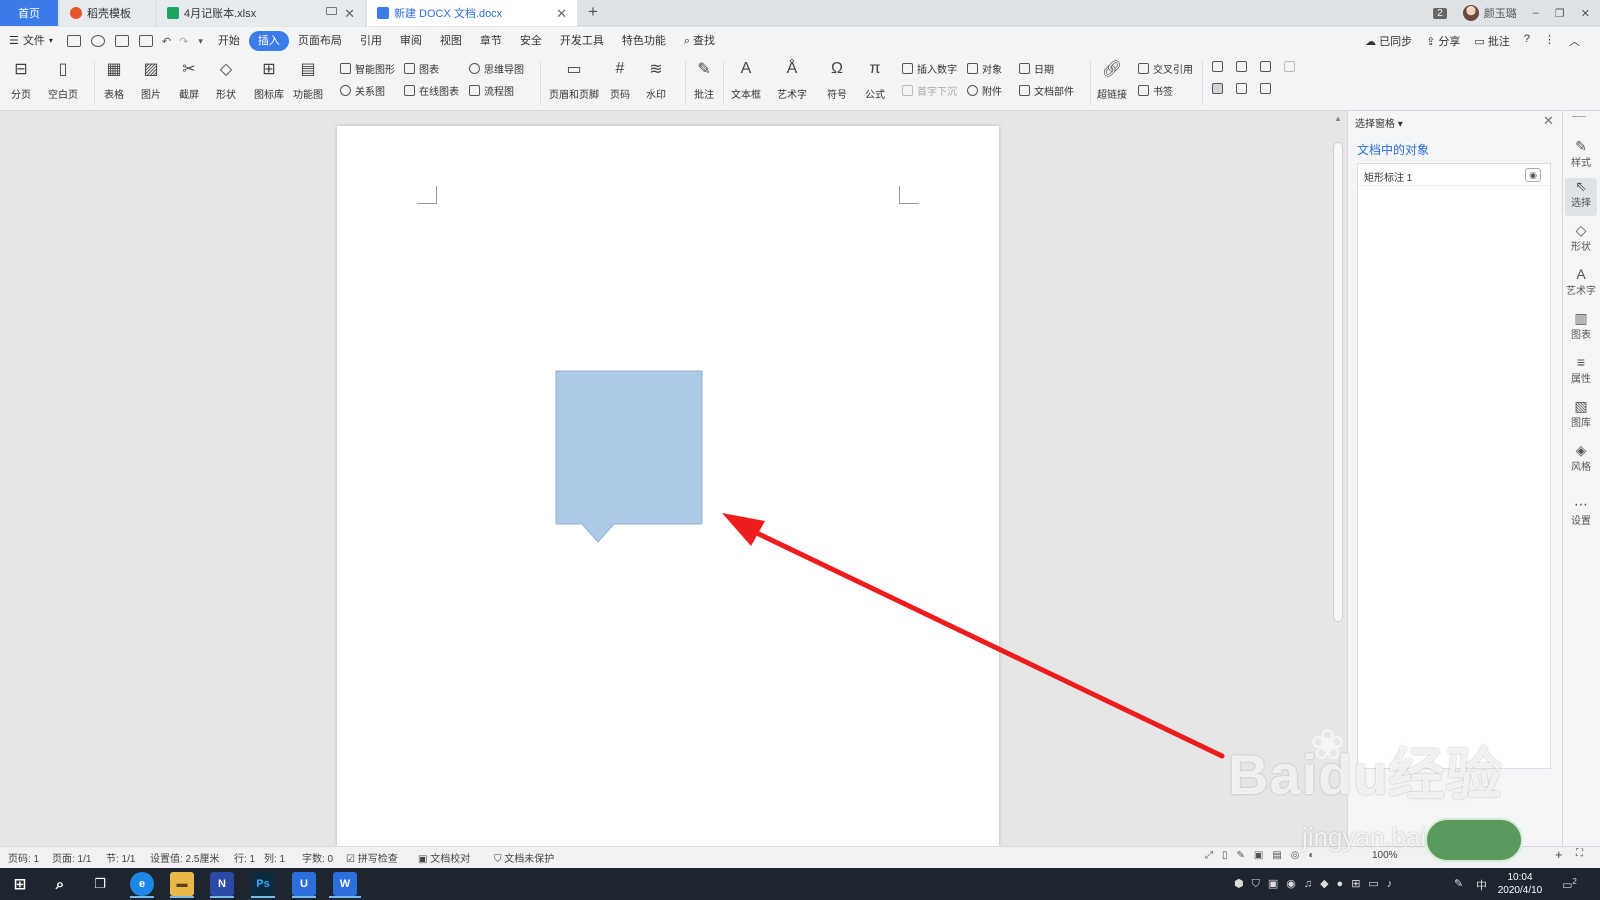 The width and height of the screenshot is (1600, 900). What do you see at coordinates (1581, 230) in the screenshot?
I see `shape-icon: ◇` at bounding box center [1581, 230].